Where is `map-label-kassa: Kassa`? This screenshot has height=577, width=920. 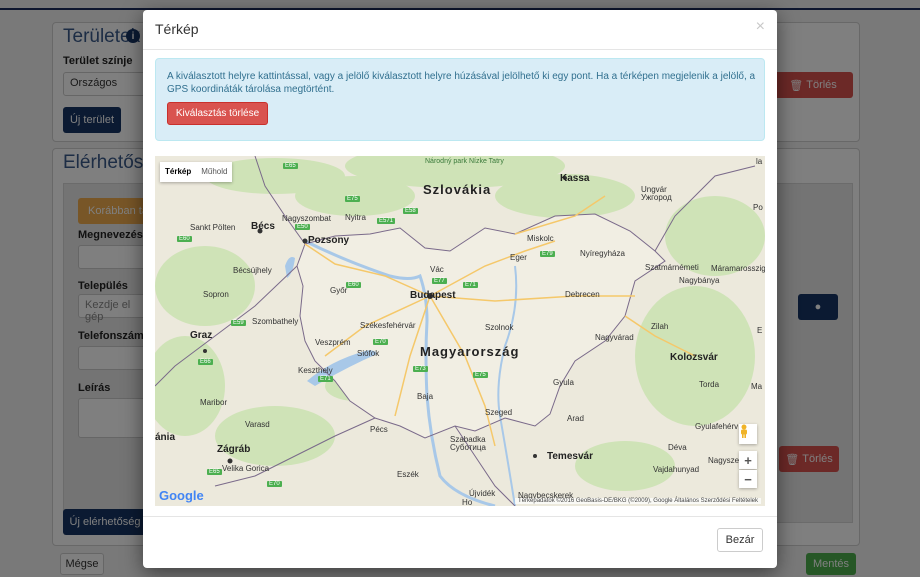 map-label-kassa: Kassa is located at coordinates (575, 178).